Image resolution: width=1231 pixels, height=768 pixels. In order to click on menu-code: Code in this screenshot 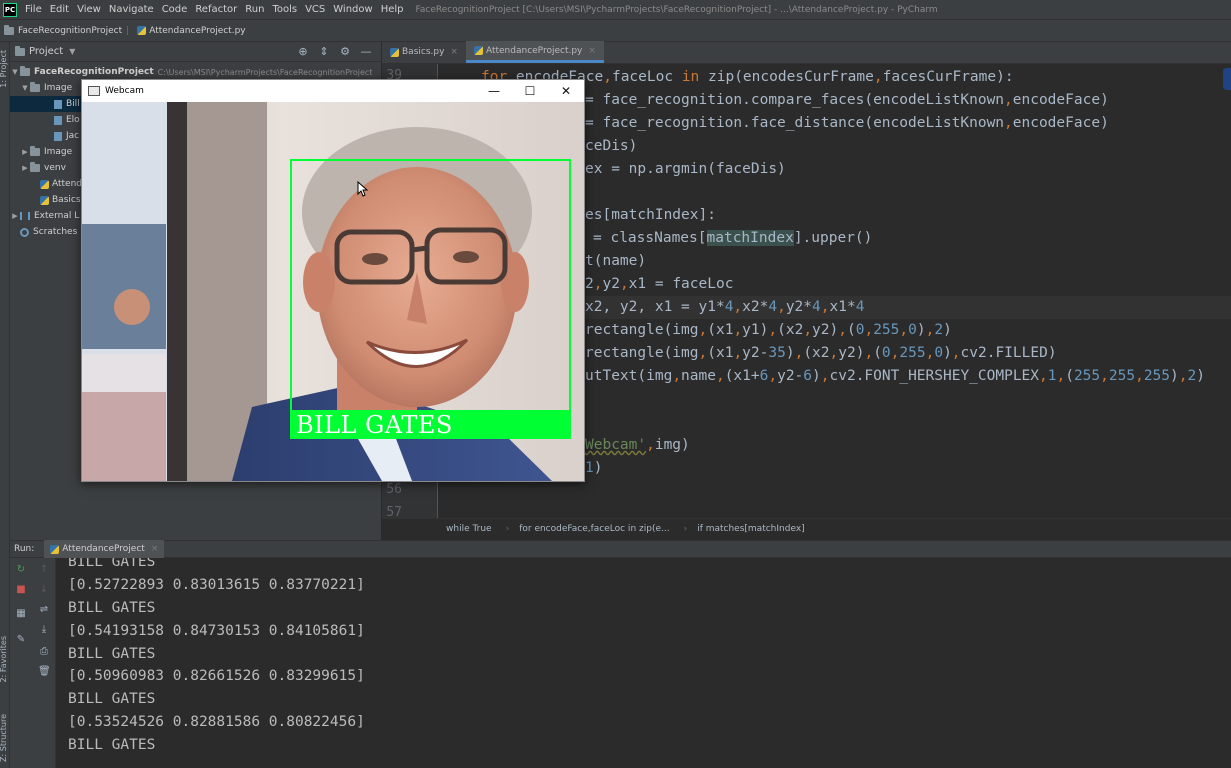, I will do `click(175, 9)`.